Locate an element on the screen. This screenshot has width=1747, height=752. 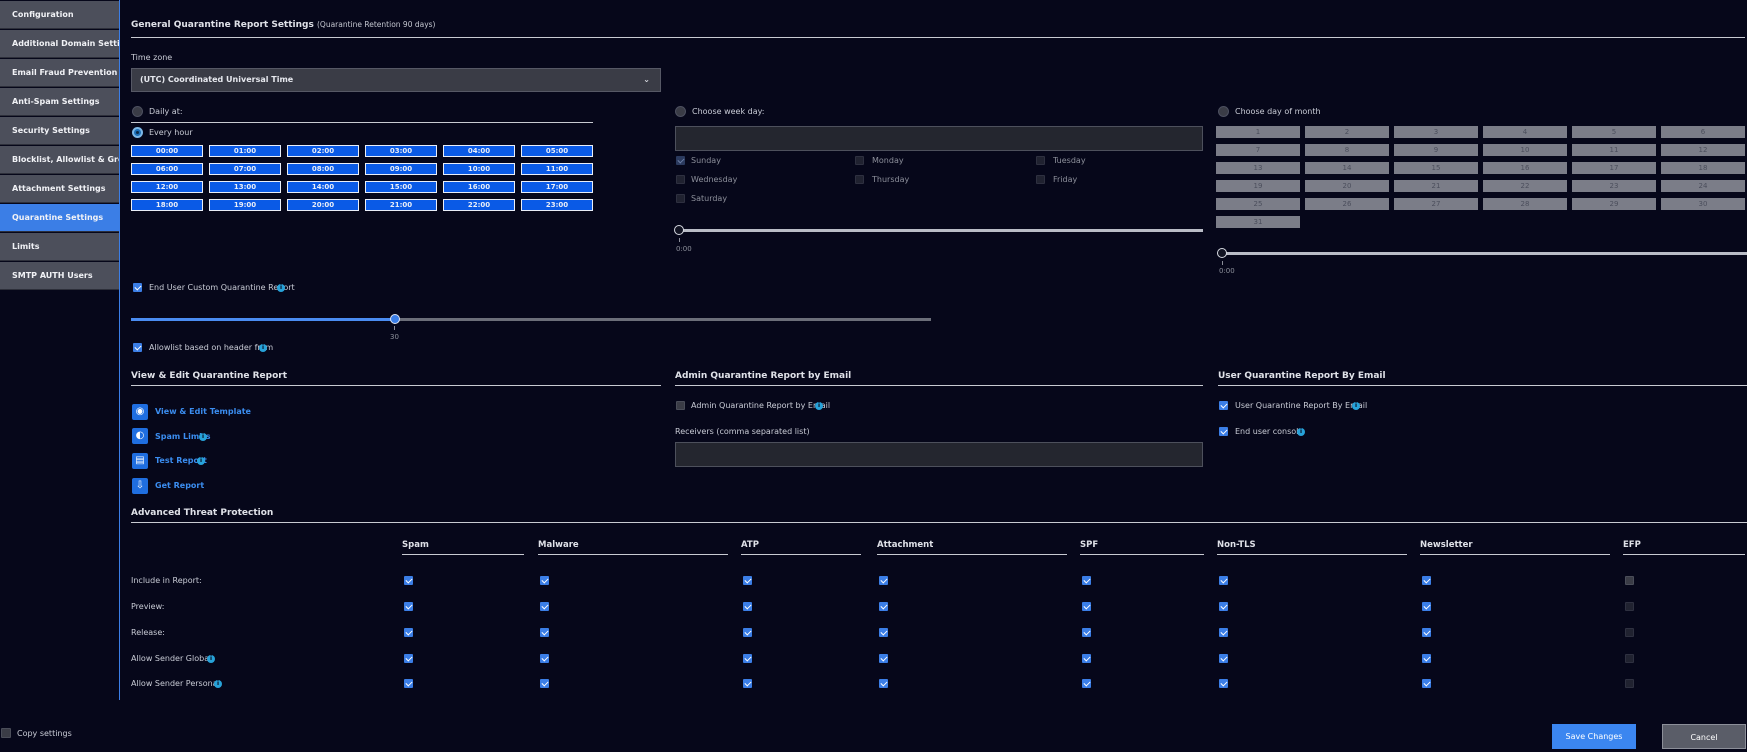
month-day-button: 18 is located at coordinates (1703, 168).